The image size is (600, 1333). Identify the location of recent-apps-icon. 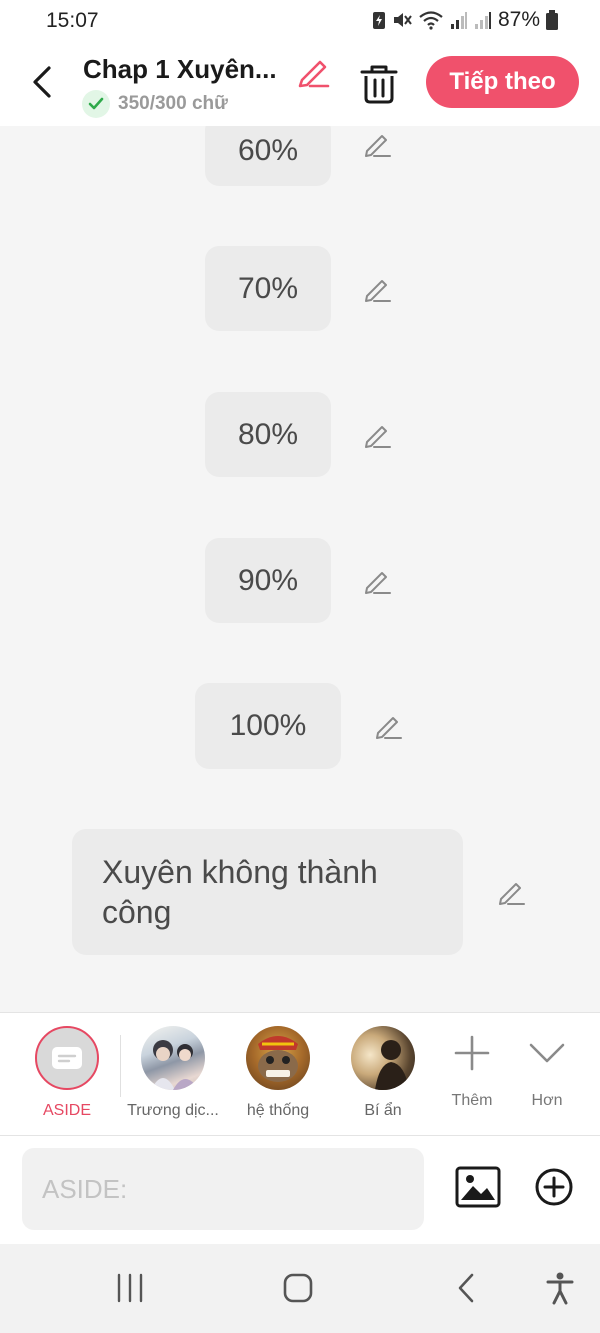
(130, 1288).